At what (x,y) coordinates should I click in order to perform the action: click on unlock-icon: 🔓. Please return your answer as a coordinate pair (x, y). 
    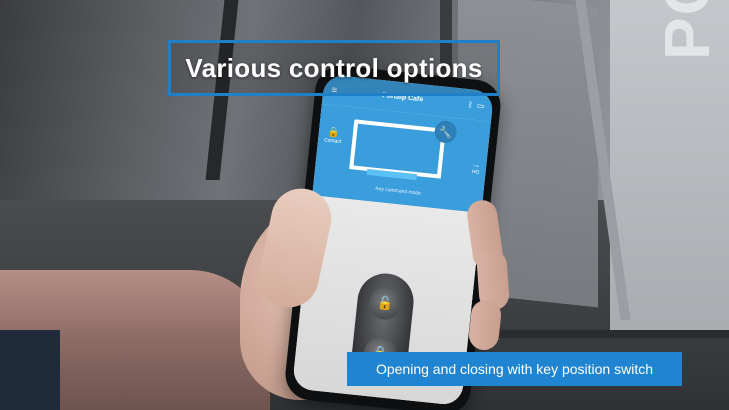
    Looking at the image, I should click on (385, 303).